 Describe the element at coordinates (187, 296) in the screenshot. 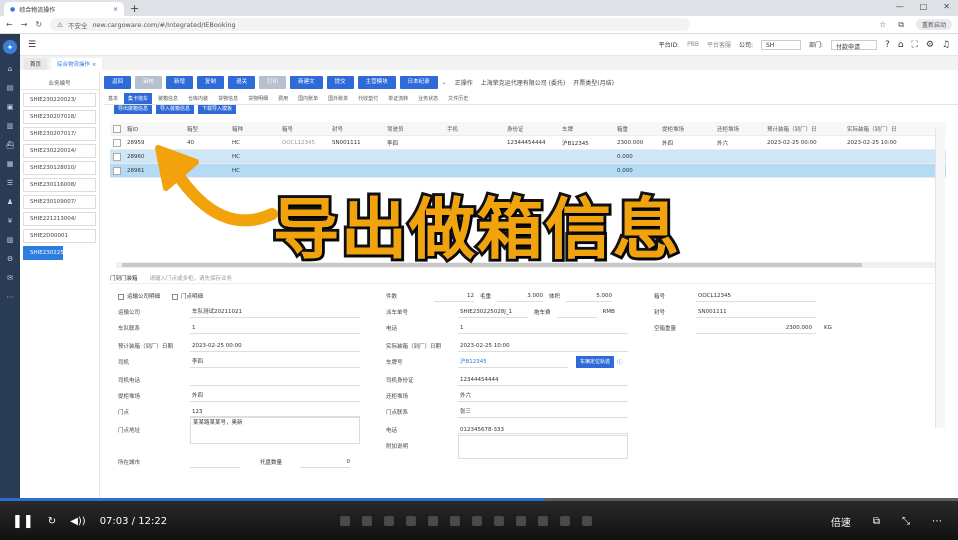

I see `door-detail-check: 门点明细` at that location.